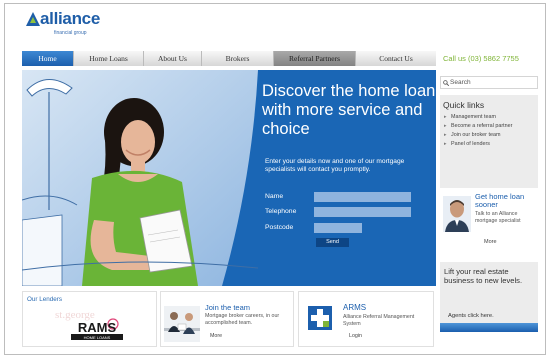 Image resolution: width=550 pixels, height=359 pixels. Describe the element at coordinates (446, 83) in the screenshot. I see `search-icon` at that location.